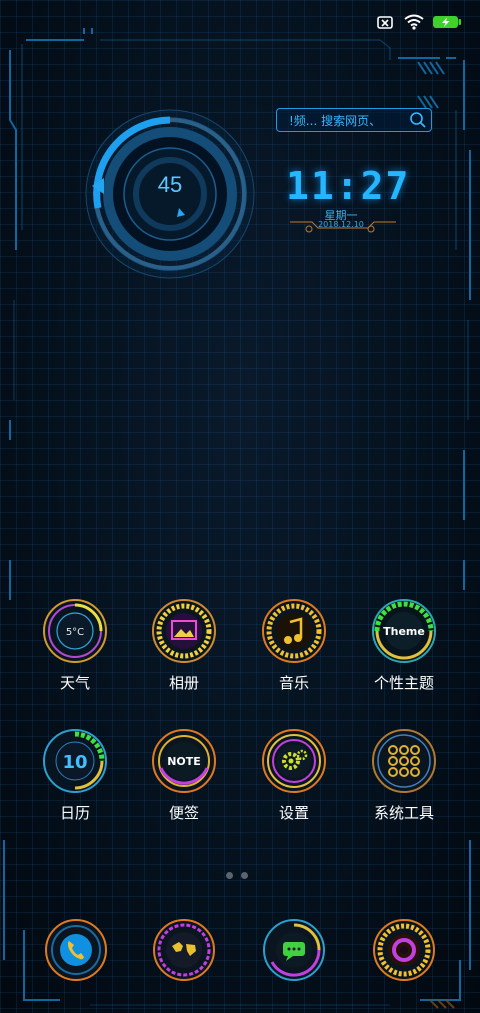 This screenshot has width=480, height=1013. I want to click on svg-text: NOTE, so click(184, 761).